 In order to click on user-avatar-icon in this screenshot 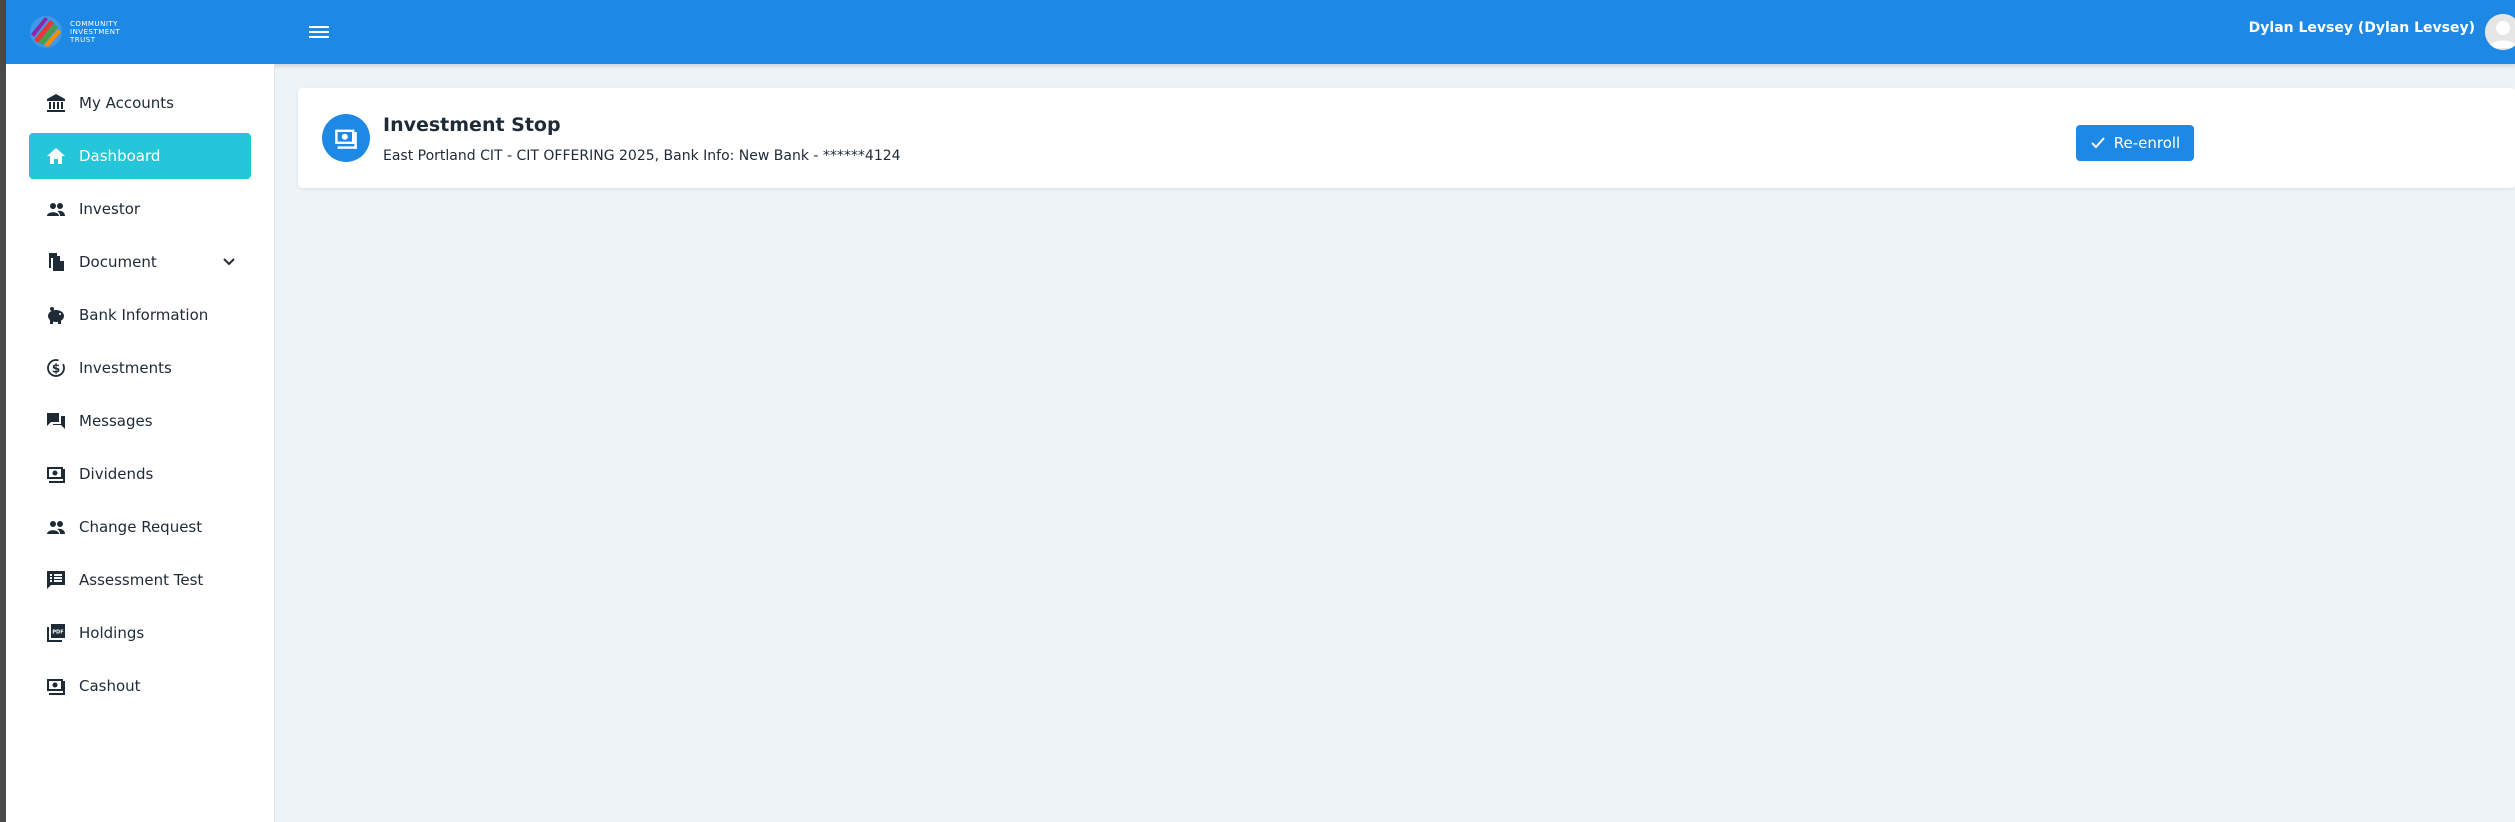, I will do `click(2500, 32)`.